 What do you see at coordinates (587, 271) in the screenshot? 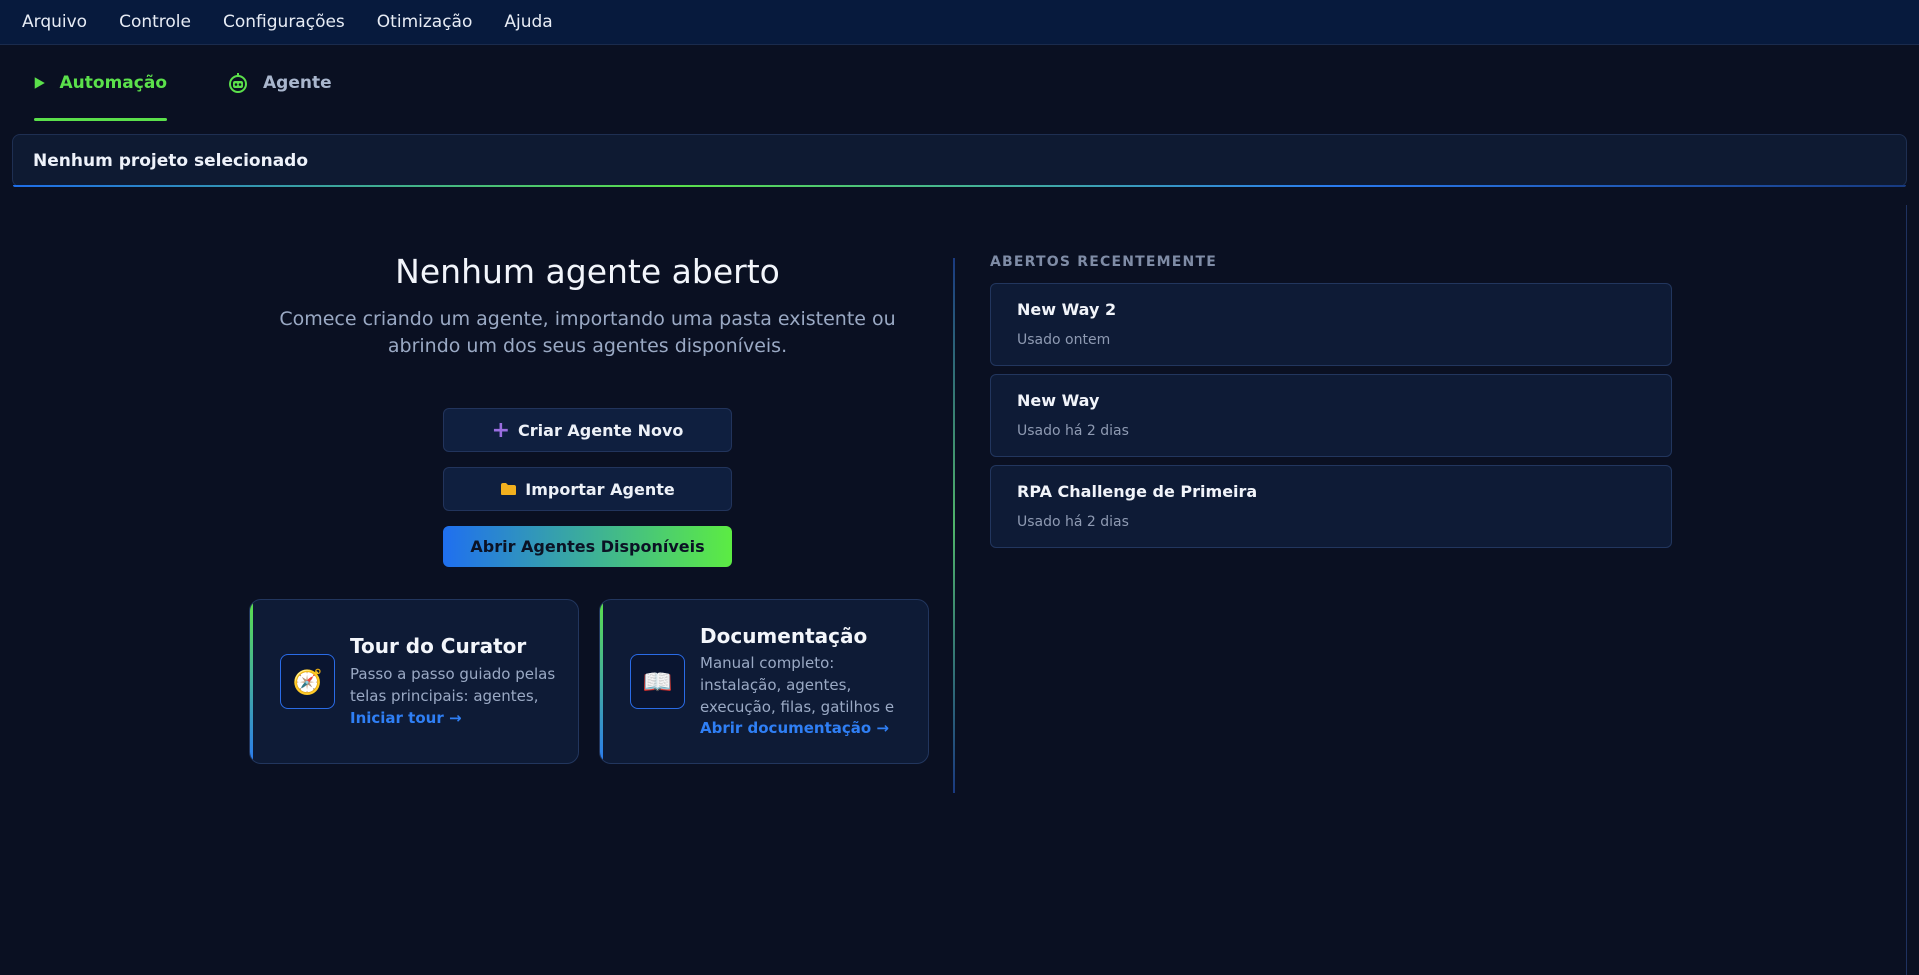
I see `empty-state-title: Nenhum agente aberto` at bounding box center [587, 271].